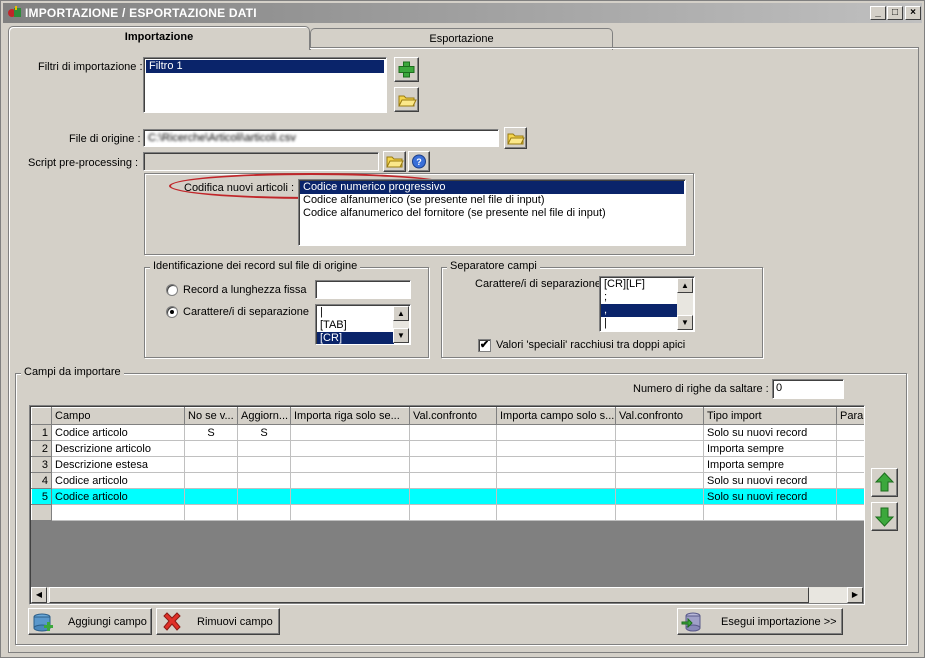  I want to click on browse-source-button, so click(515, 138).